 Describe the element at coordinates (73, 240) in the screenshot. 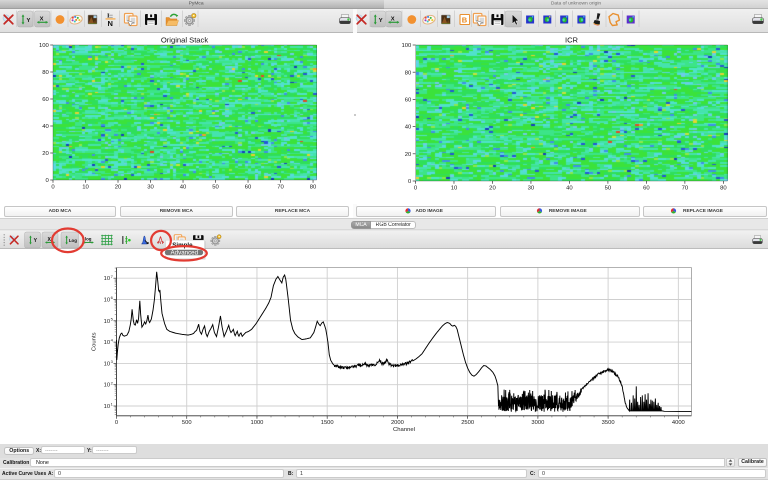

I see `svg-text: Log` at that location.